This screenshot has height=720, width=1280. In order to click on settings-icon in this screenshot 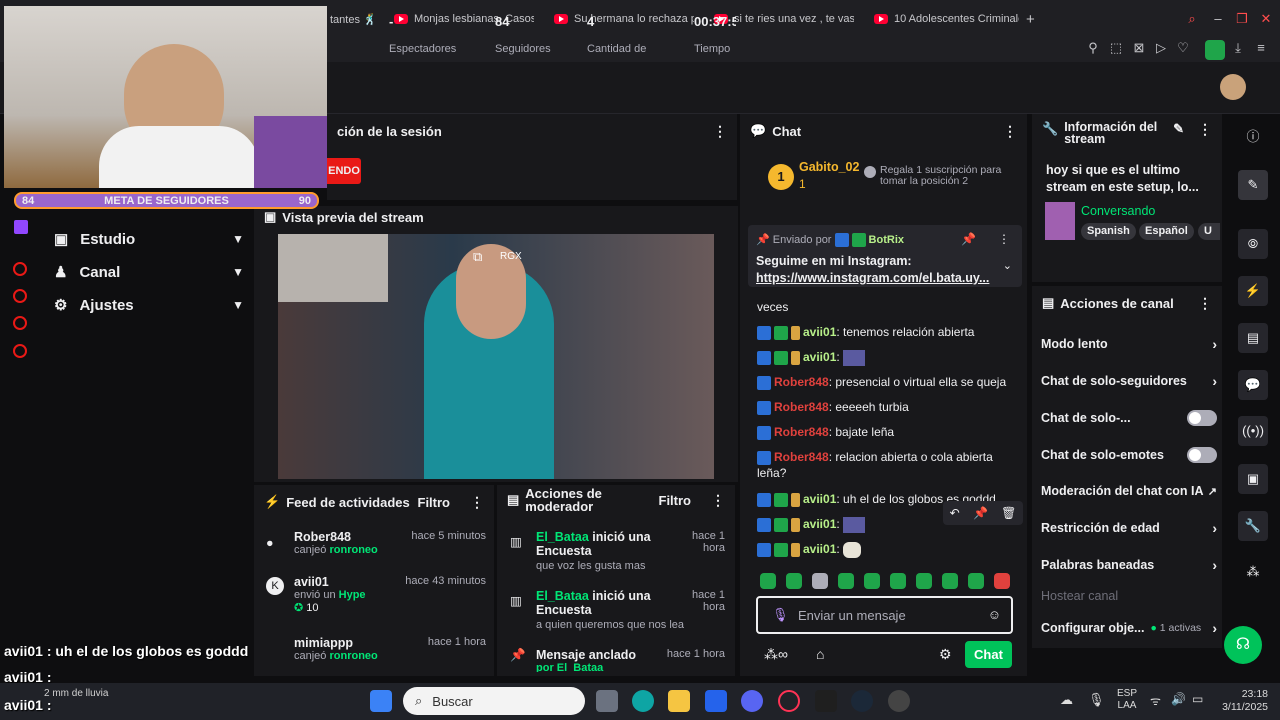, I will do `click(20, 351)`.